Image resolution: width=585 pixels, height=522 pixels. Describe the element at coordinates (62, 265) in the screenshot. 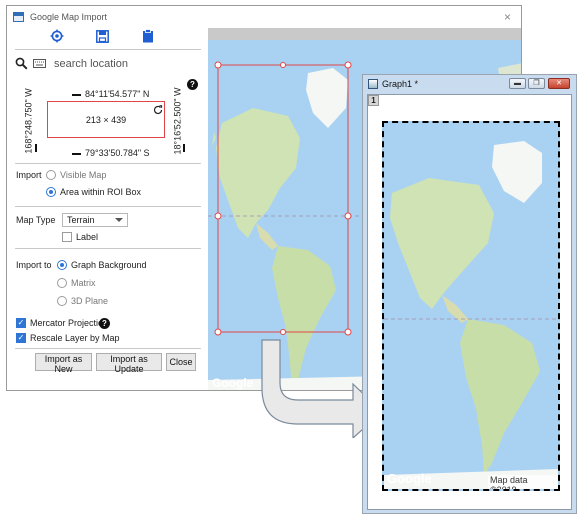

I see `graph-background-radio` at that location.